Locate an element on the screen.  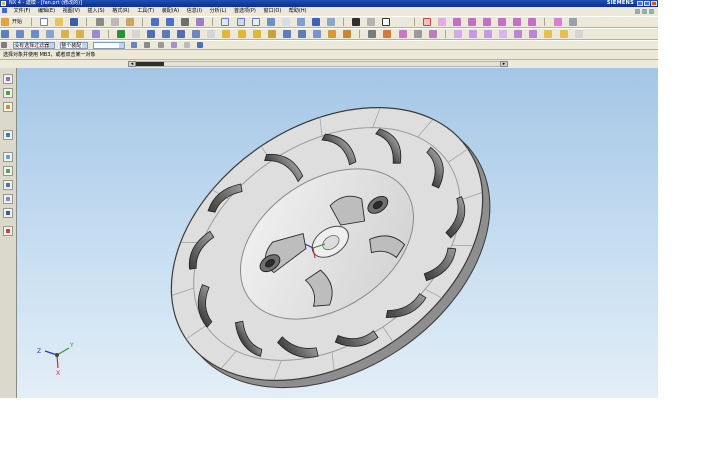
doc-restore-button is located at coordinates (644, 11).